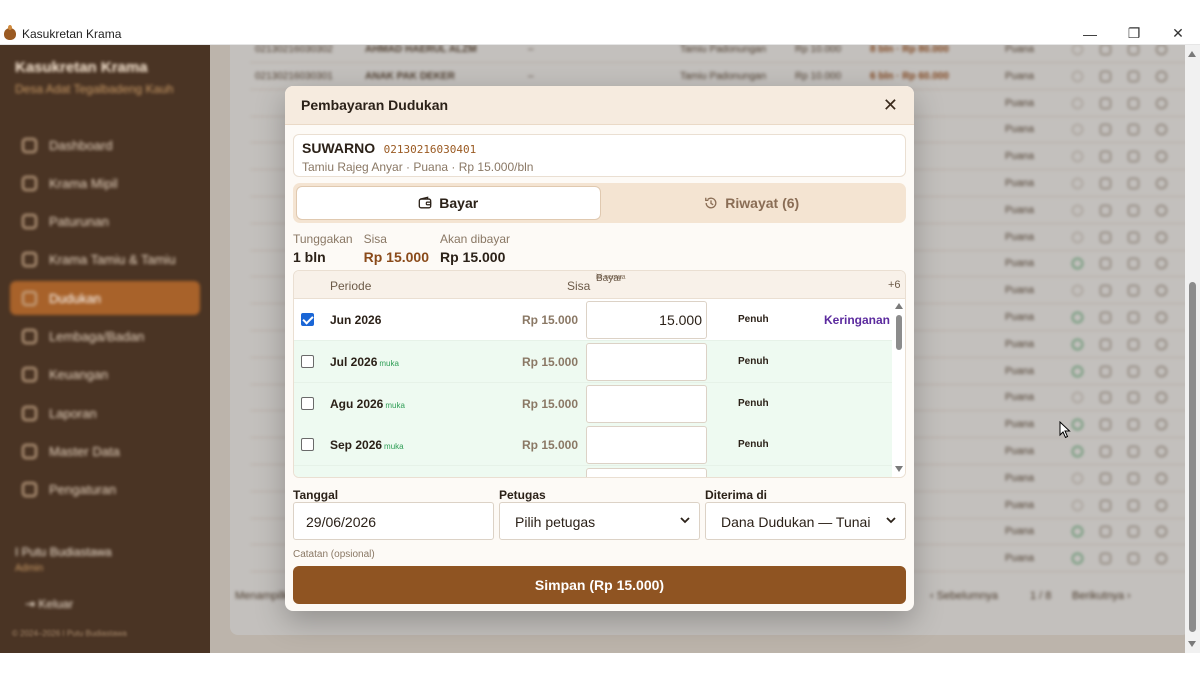  What do you see at coordinates (475, 239) in the screenshot?
I see `summary-label: Akan dibayar` at bounding box center [475, 239].